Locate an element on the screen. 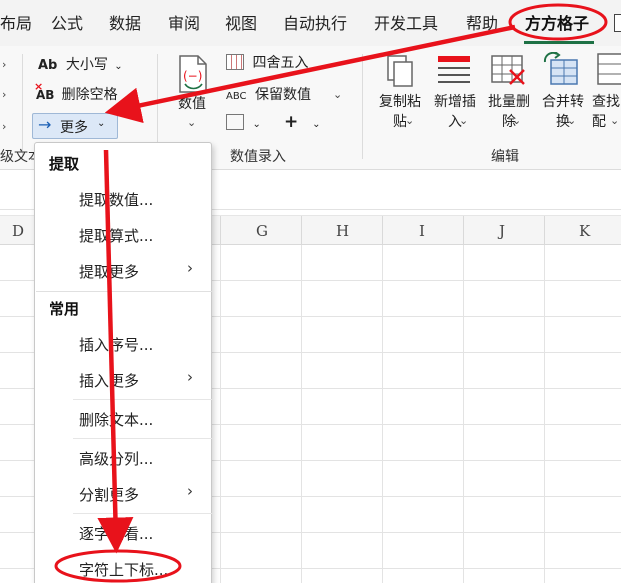 The width and height of the screenshot is (621, 583). tab-developer: 开发工具 is located at coordinates (406, 22).